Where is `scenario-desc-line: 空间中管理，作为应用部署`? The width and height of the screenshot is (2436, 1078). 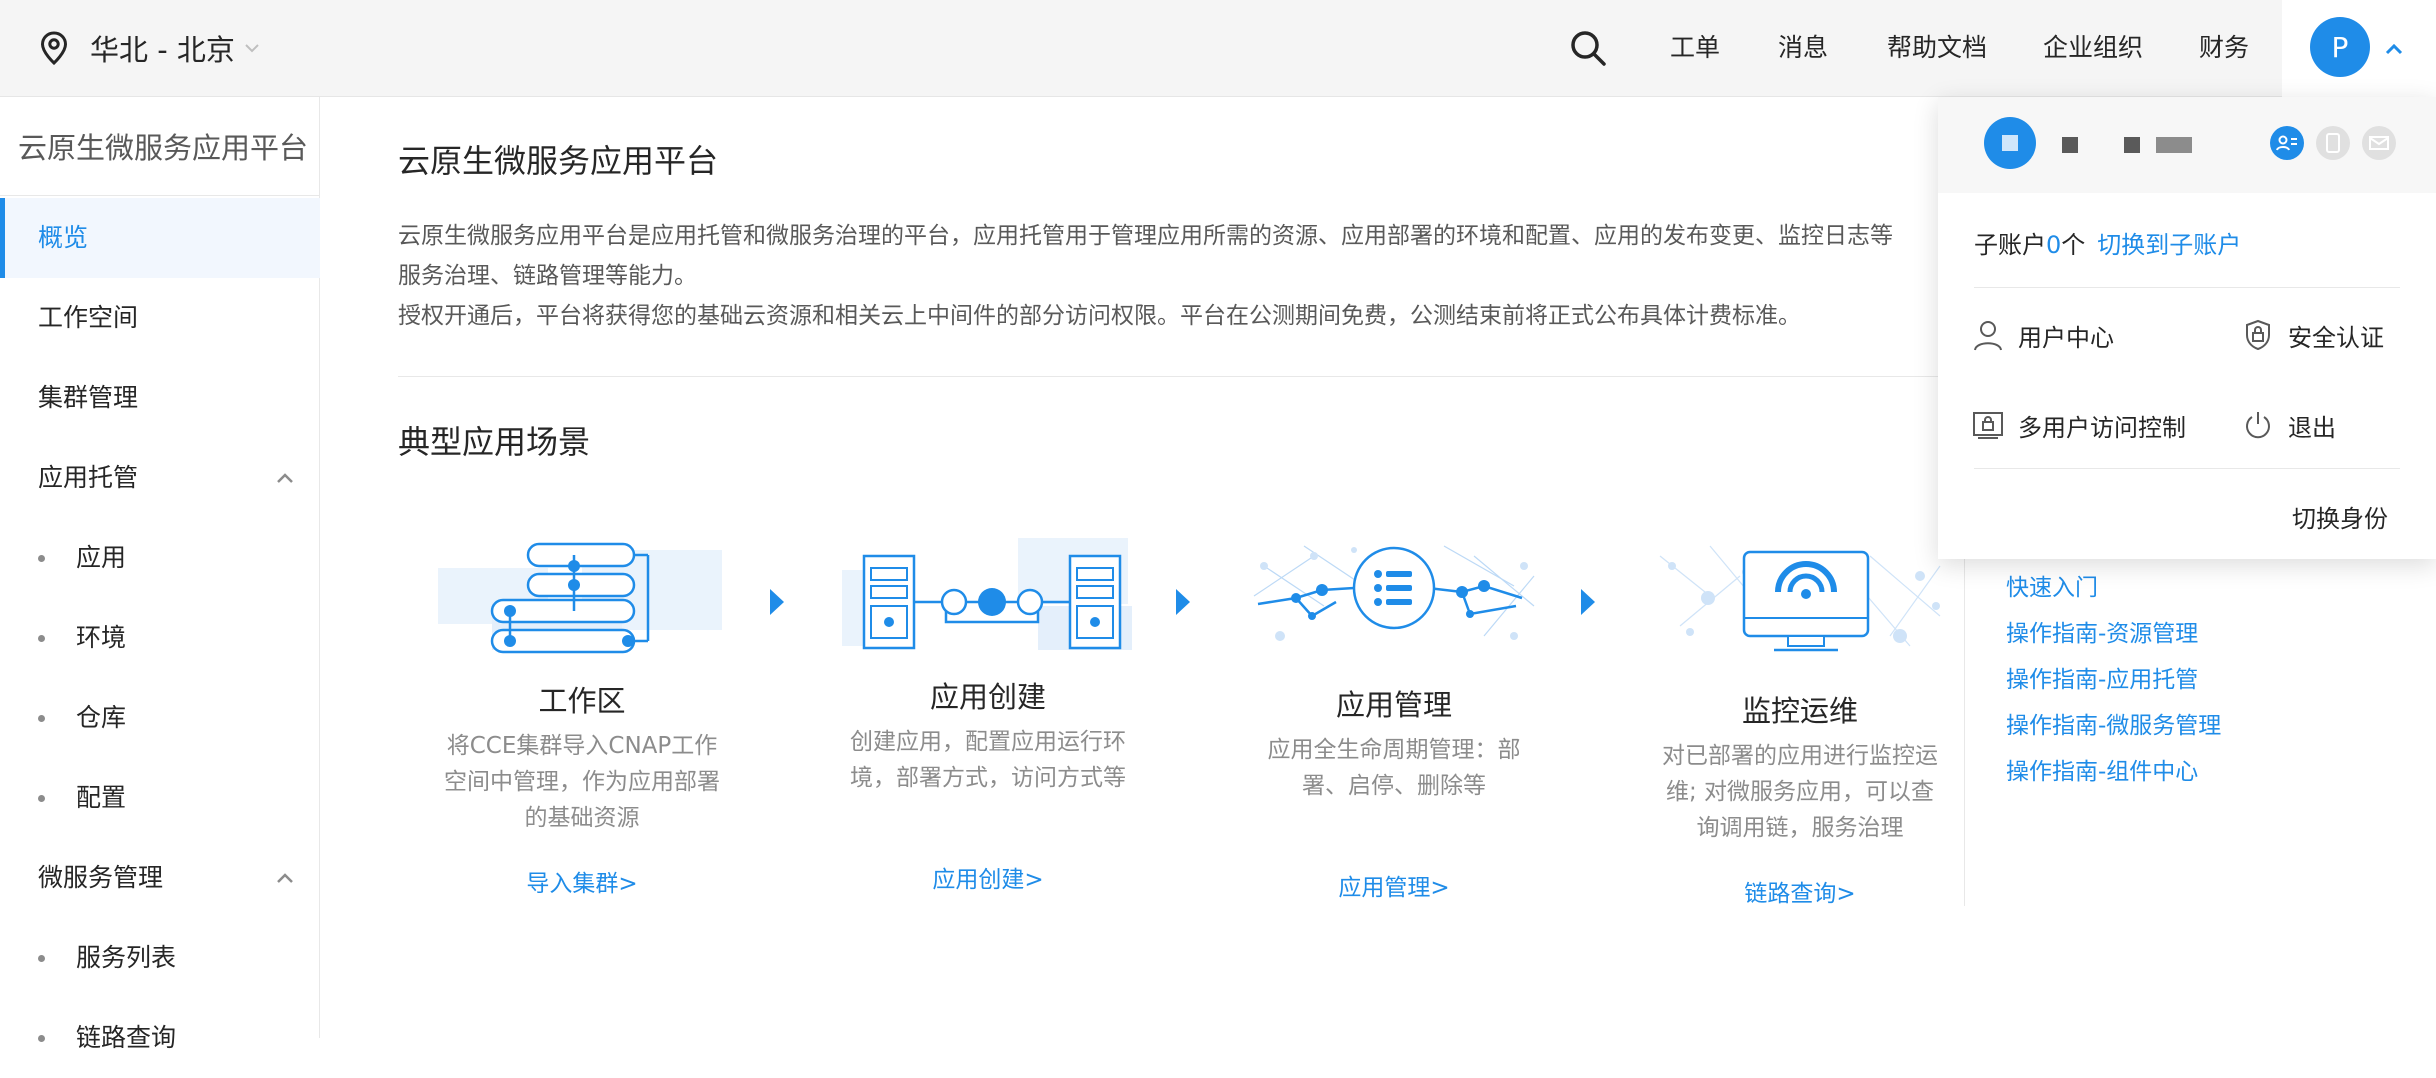 scenario-desc-line: 空间中管理，作为应用部署 is located at coordinates (582, 782).